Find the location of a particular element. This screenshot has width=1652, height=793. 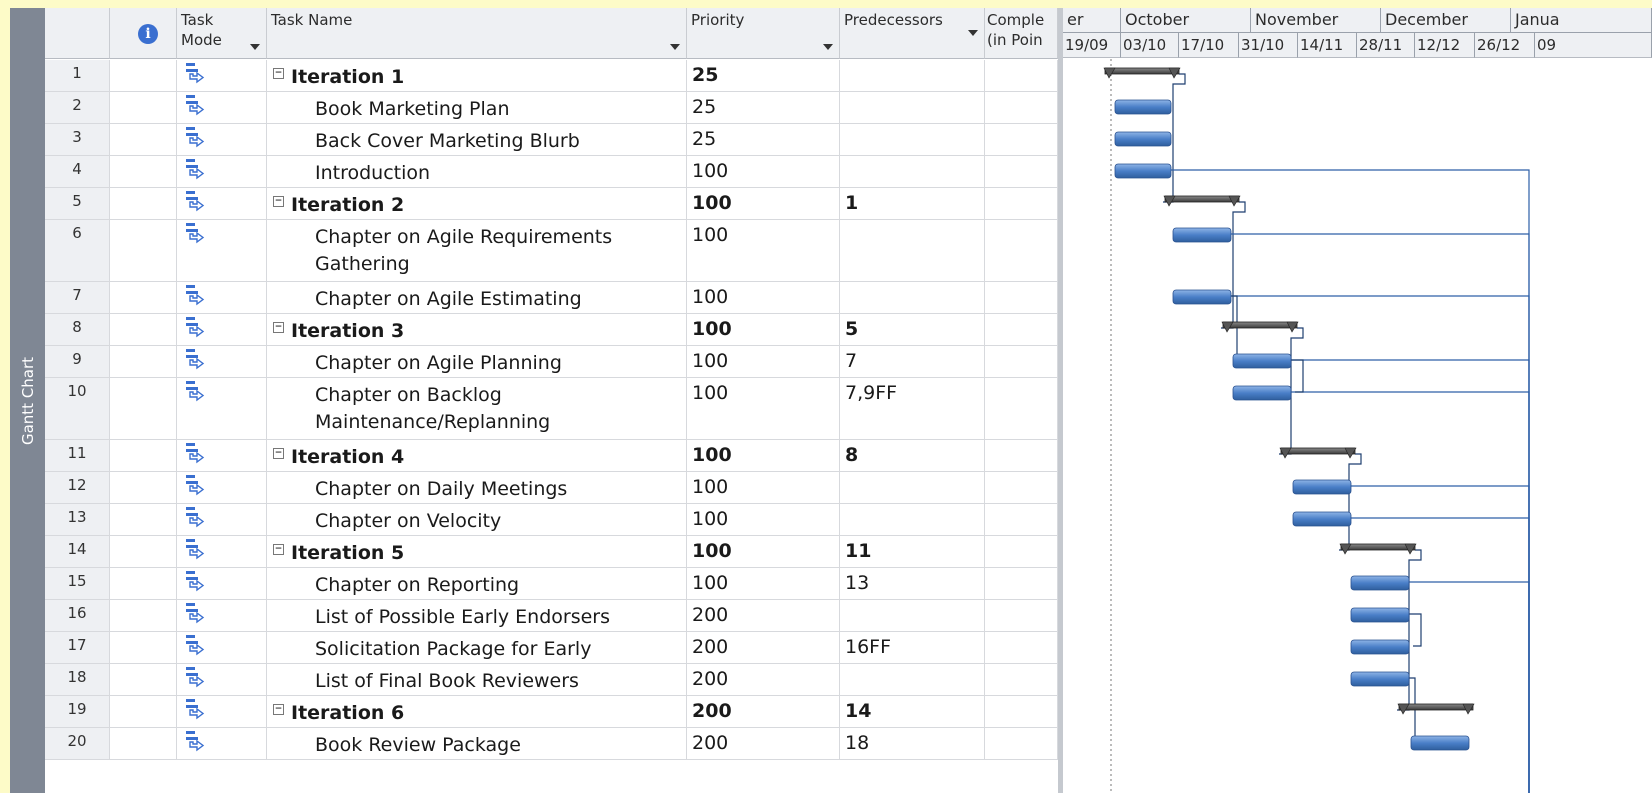

row-number: 20 is located at coordinates (77, 744).